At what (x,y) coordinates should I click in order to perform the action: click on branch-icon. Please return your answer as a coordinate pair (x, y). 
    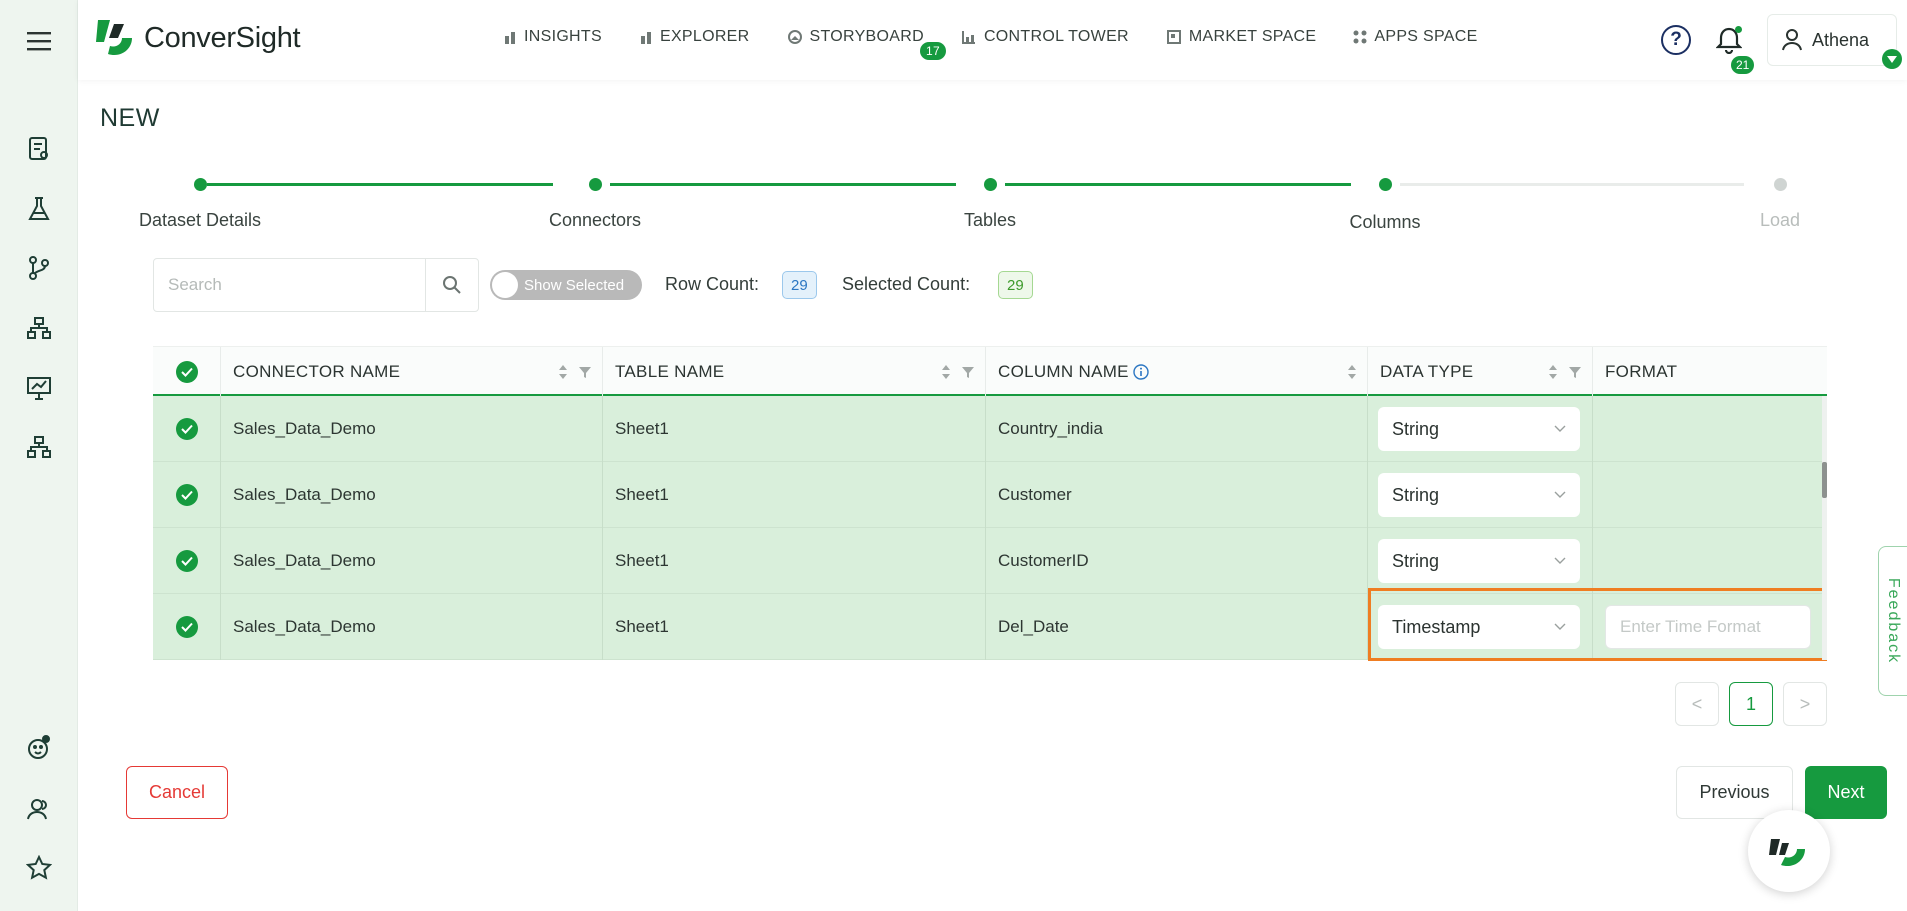
    Looking at the image, I should click on (39, 268).